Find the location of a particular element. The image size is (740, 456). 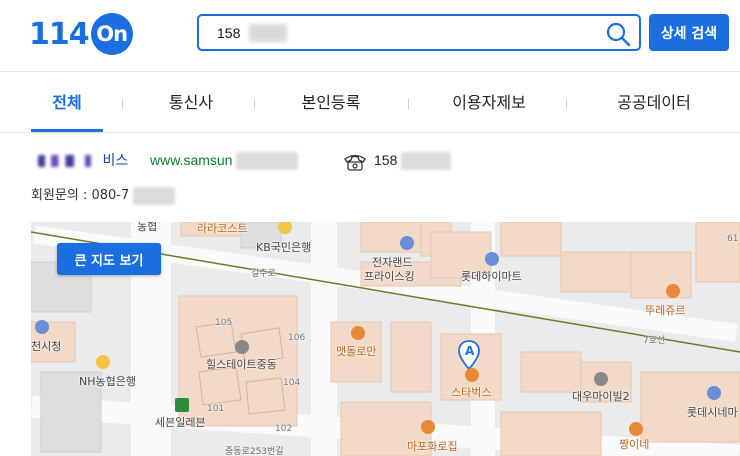

map-label-bldg-104: 104 is located at coordinates (292, 383).